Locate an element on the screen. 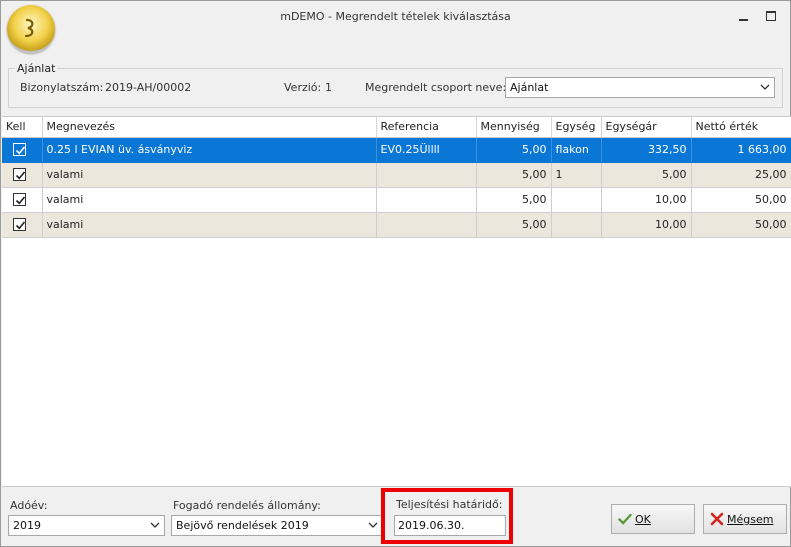 This screenshot has width=791, height=547. col-header-mennyiseg: Mennyiség is located at coordinates (514, 127).